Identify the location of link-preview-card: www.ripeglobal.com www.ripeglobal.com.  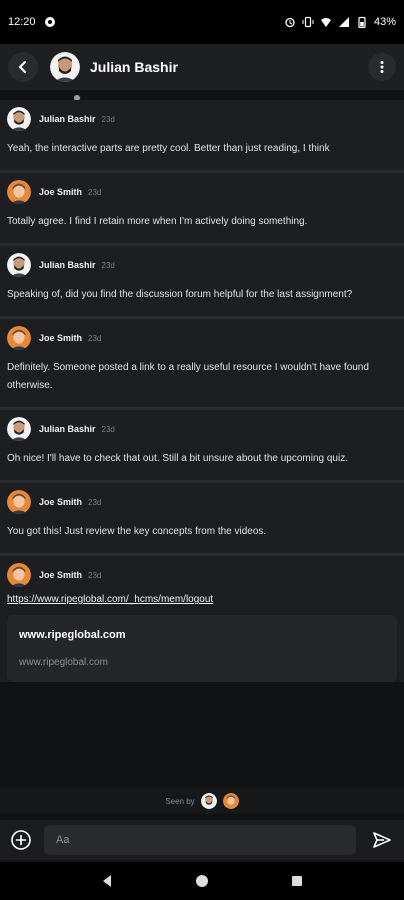
(202, 648).